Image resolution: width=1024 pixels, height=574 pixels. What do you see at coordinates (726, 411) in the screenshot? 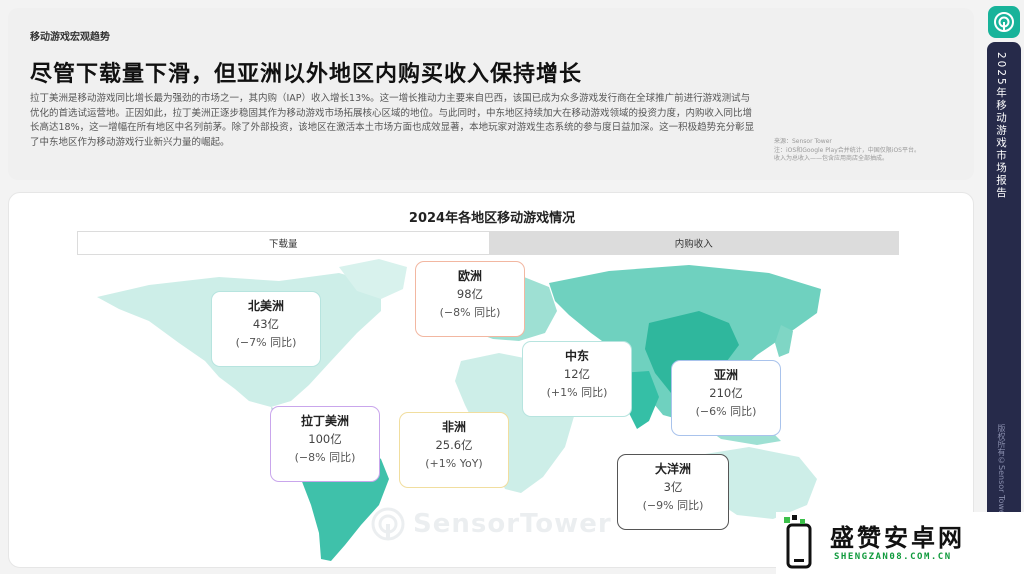
I see `region-growth: (−6% 同比)` at bounding box center [726, 411].